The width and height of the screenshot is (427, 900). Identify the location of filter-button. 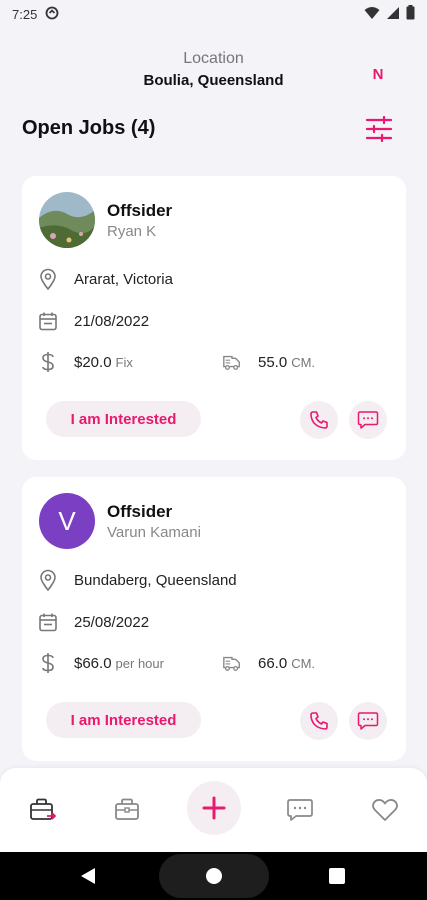
(381, 129).